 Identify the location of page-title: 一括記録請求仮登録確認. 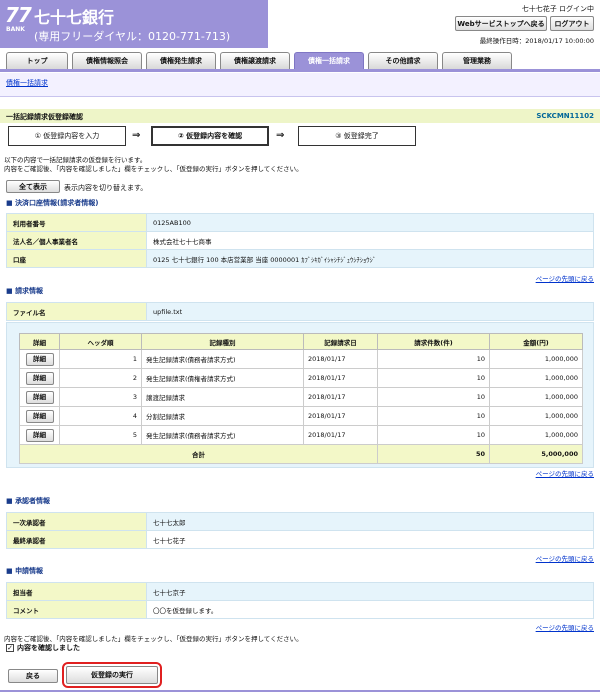
(44, 117).